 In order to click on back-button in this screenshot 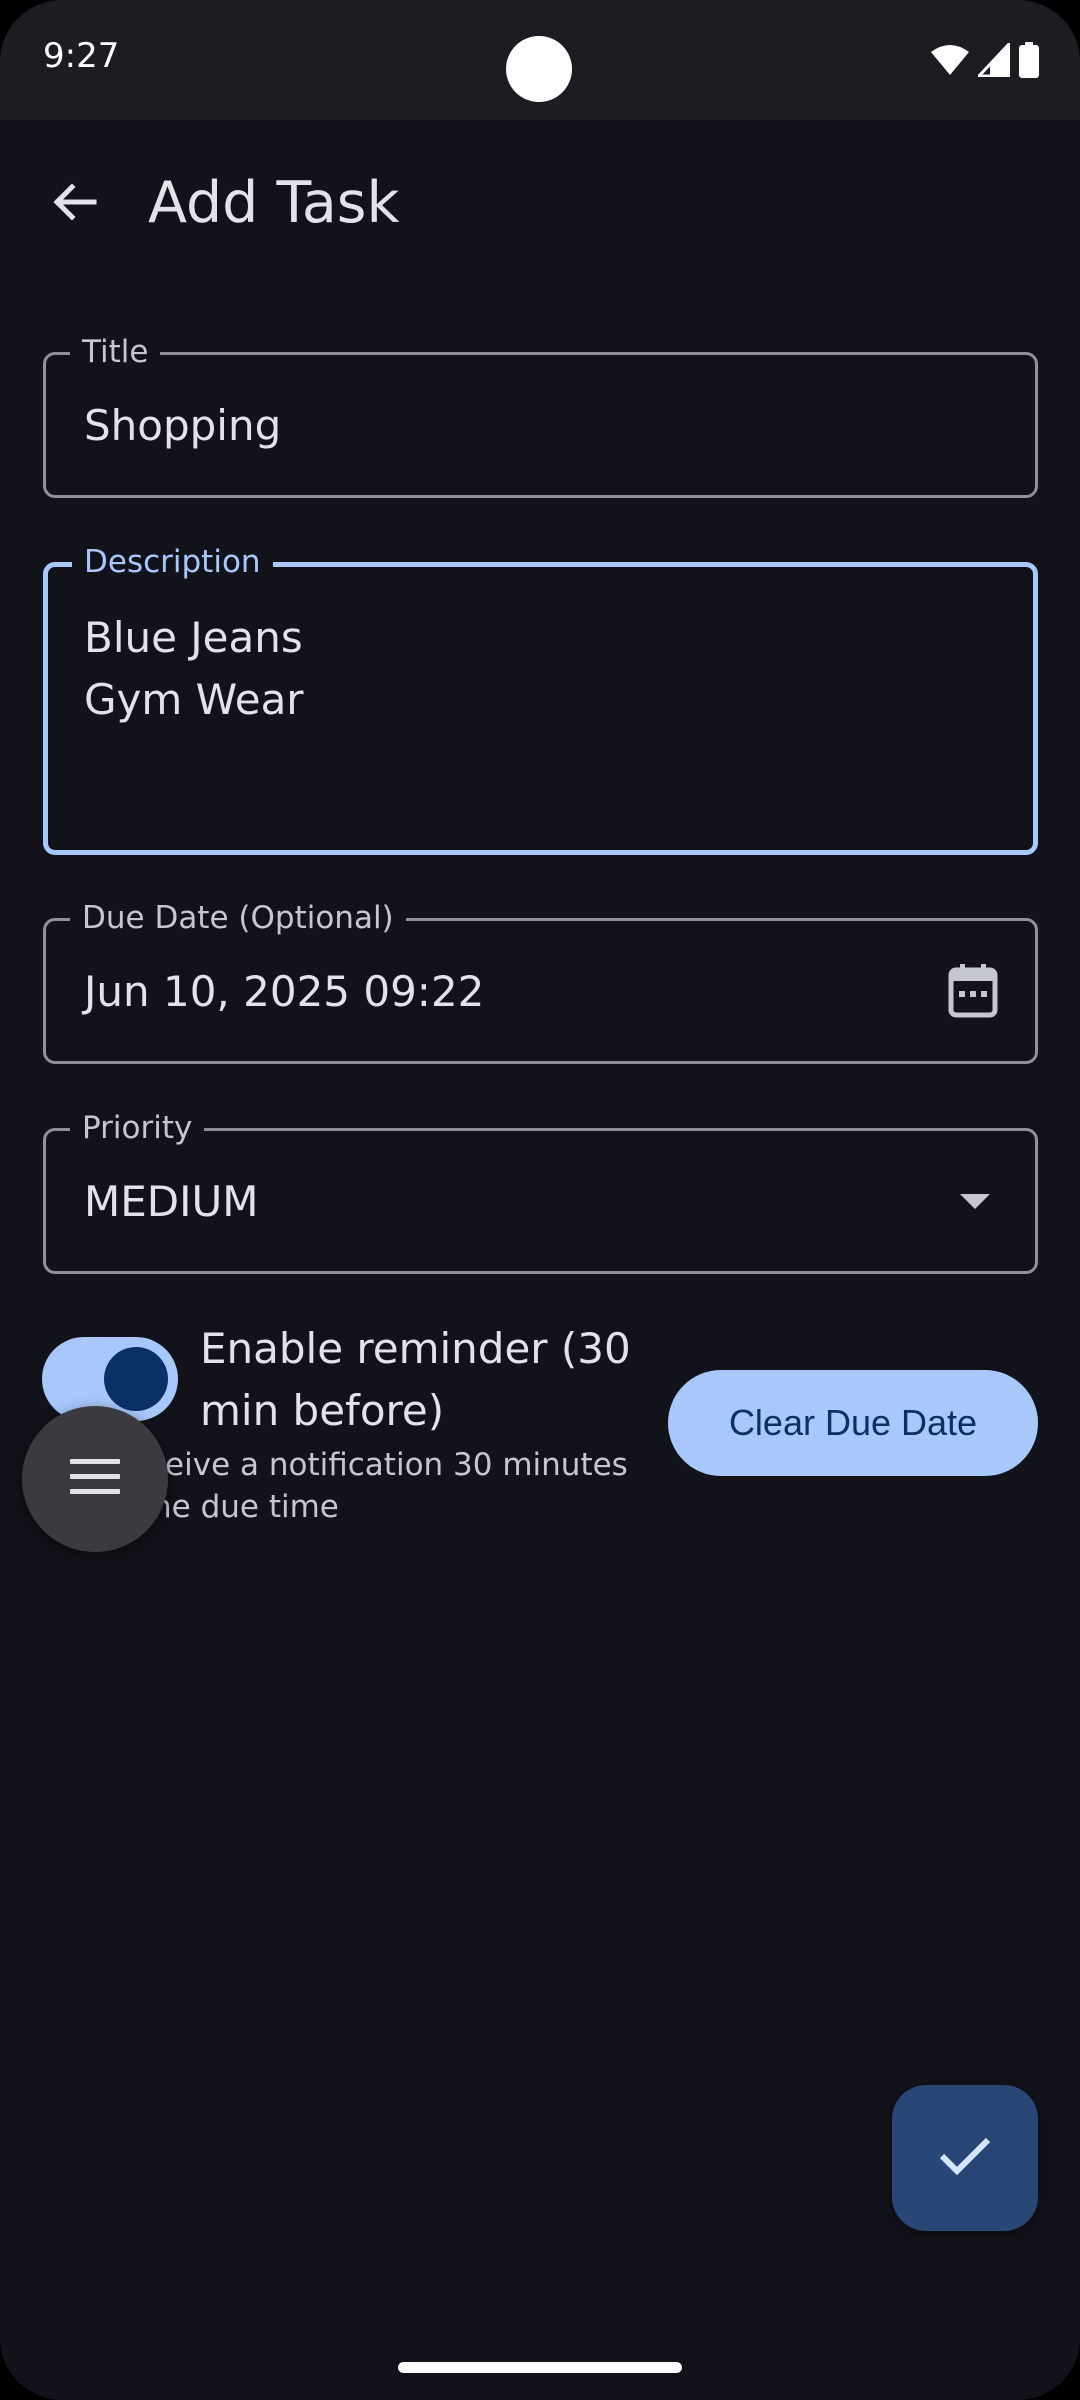, I will do `click(74, 204)`.